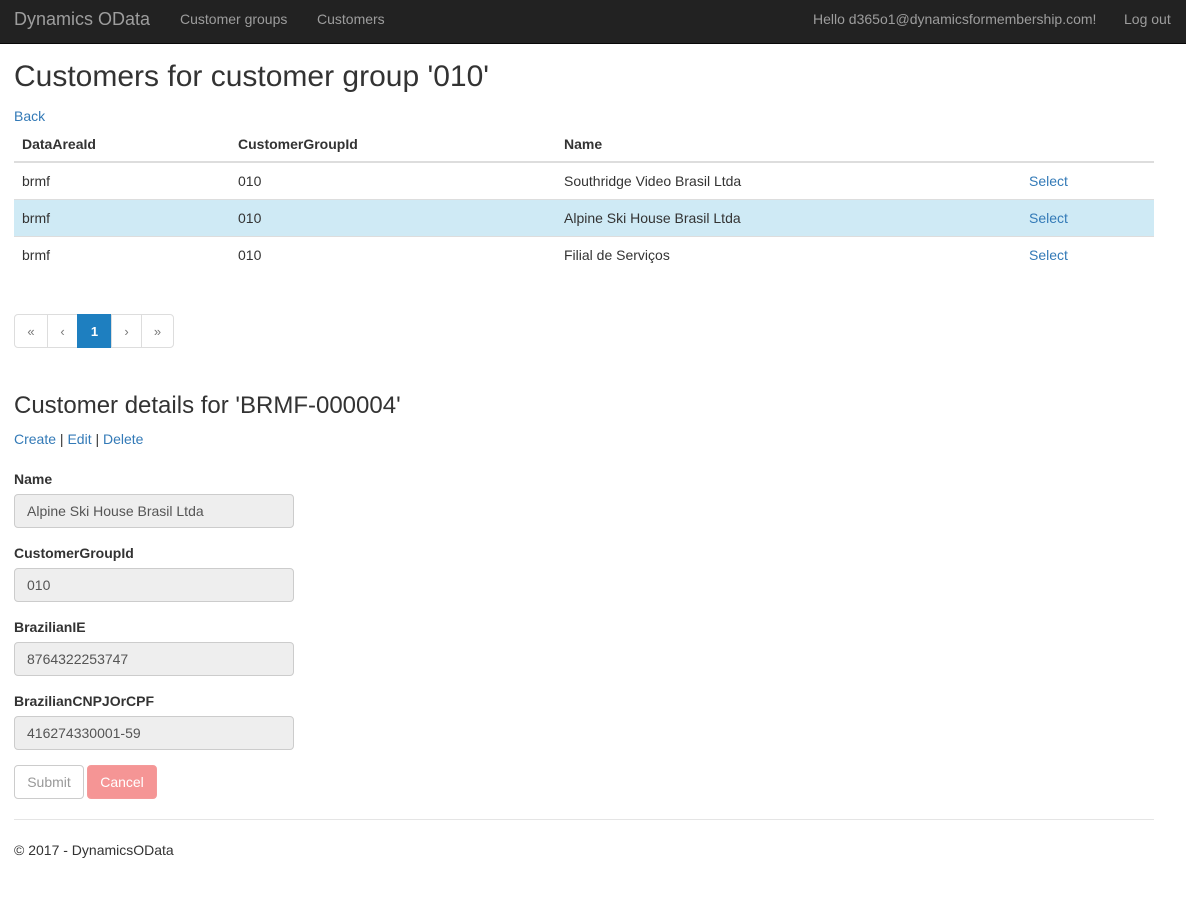 This screenshot has height=901, width=1186. I want to click on braziliancnpjorcpf-field, so click(154, 733).